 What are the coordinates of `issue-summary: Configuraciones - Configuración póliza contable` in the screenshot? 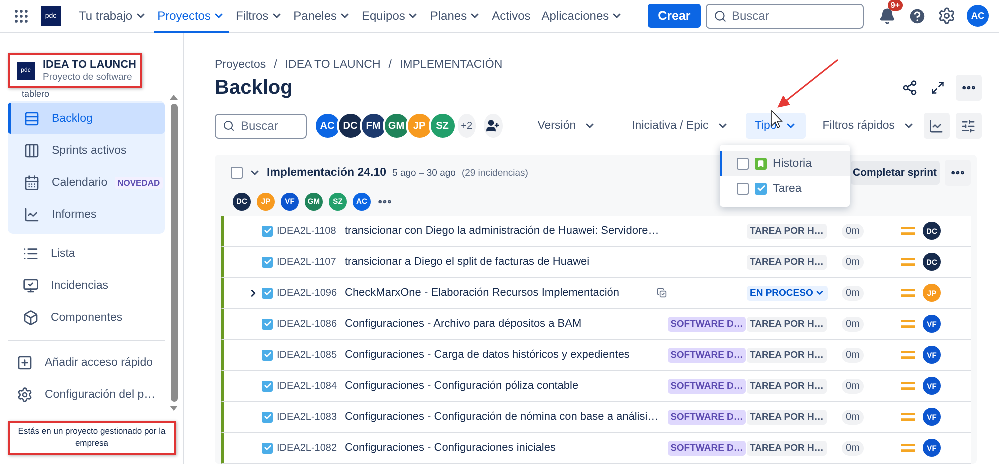 It's located at (462, 386).